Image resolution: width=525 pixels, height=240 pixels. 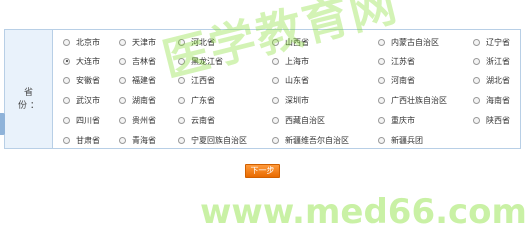 What do you see at coordinates (219, 140) in the screenshot?
I see `province-option-label: 宁夏回族自治区` at bounding box center [219, 140].